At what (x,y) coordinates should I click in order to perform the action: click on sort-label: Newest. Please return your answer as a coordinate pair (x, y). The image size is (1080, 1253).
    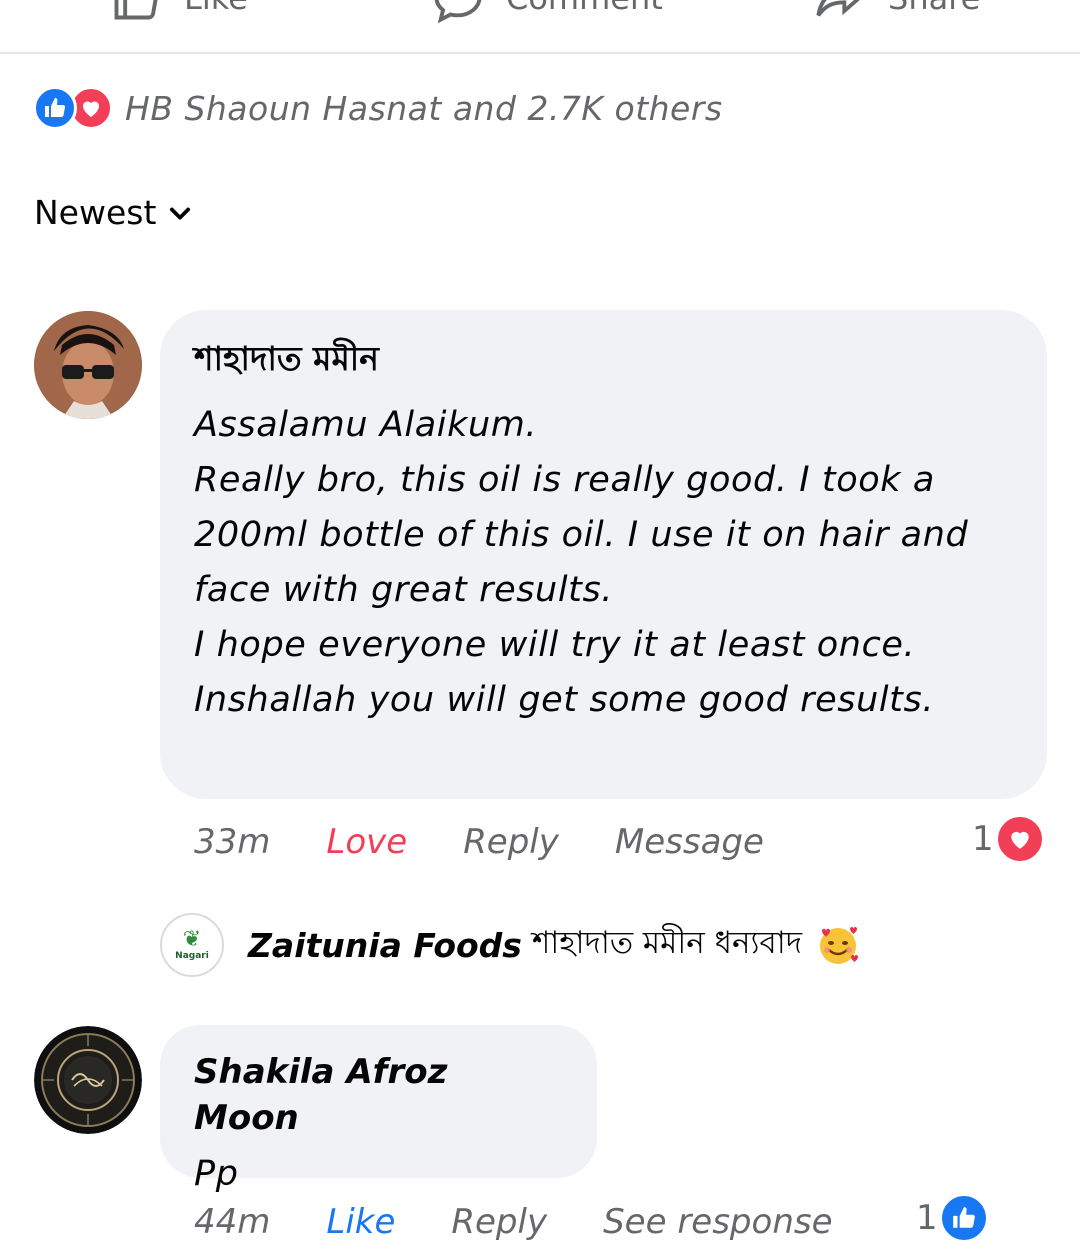
    Looking at the image, I should click on (95, 212).